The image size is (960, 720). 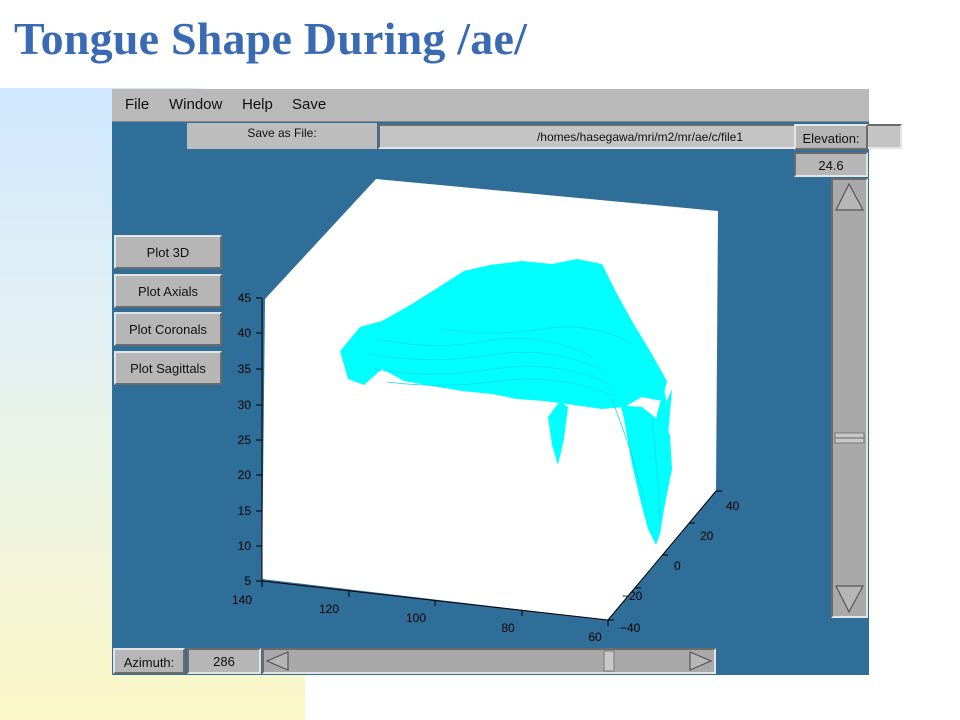 I want to click on azimuth-scrollbar-graphics, so click(x=489, y=661).